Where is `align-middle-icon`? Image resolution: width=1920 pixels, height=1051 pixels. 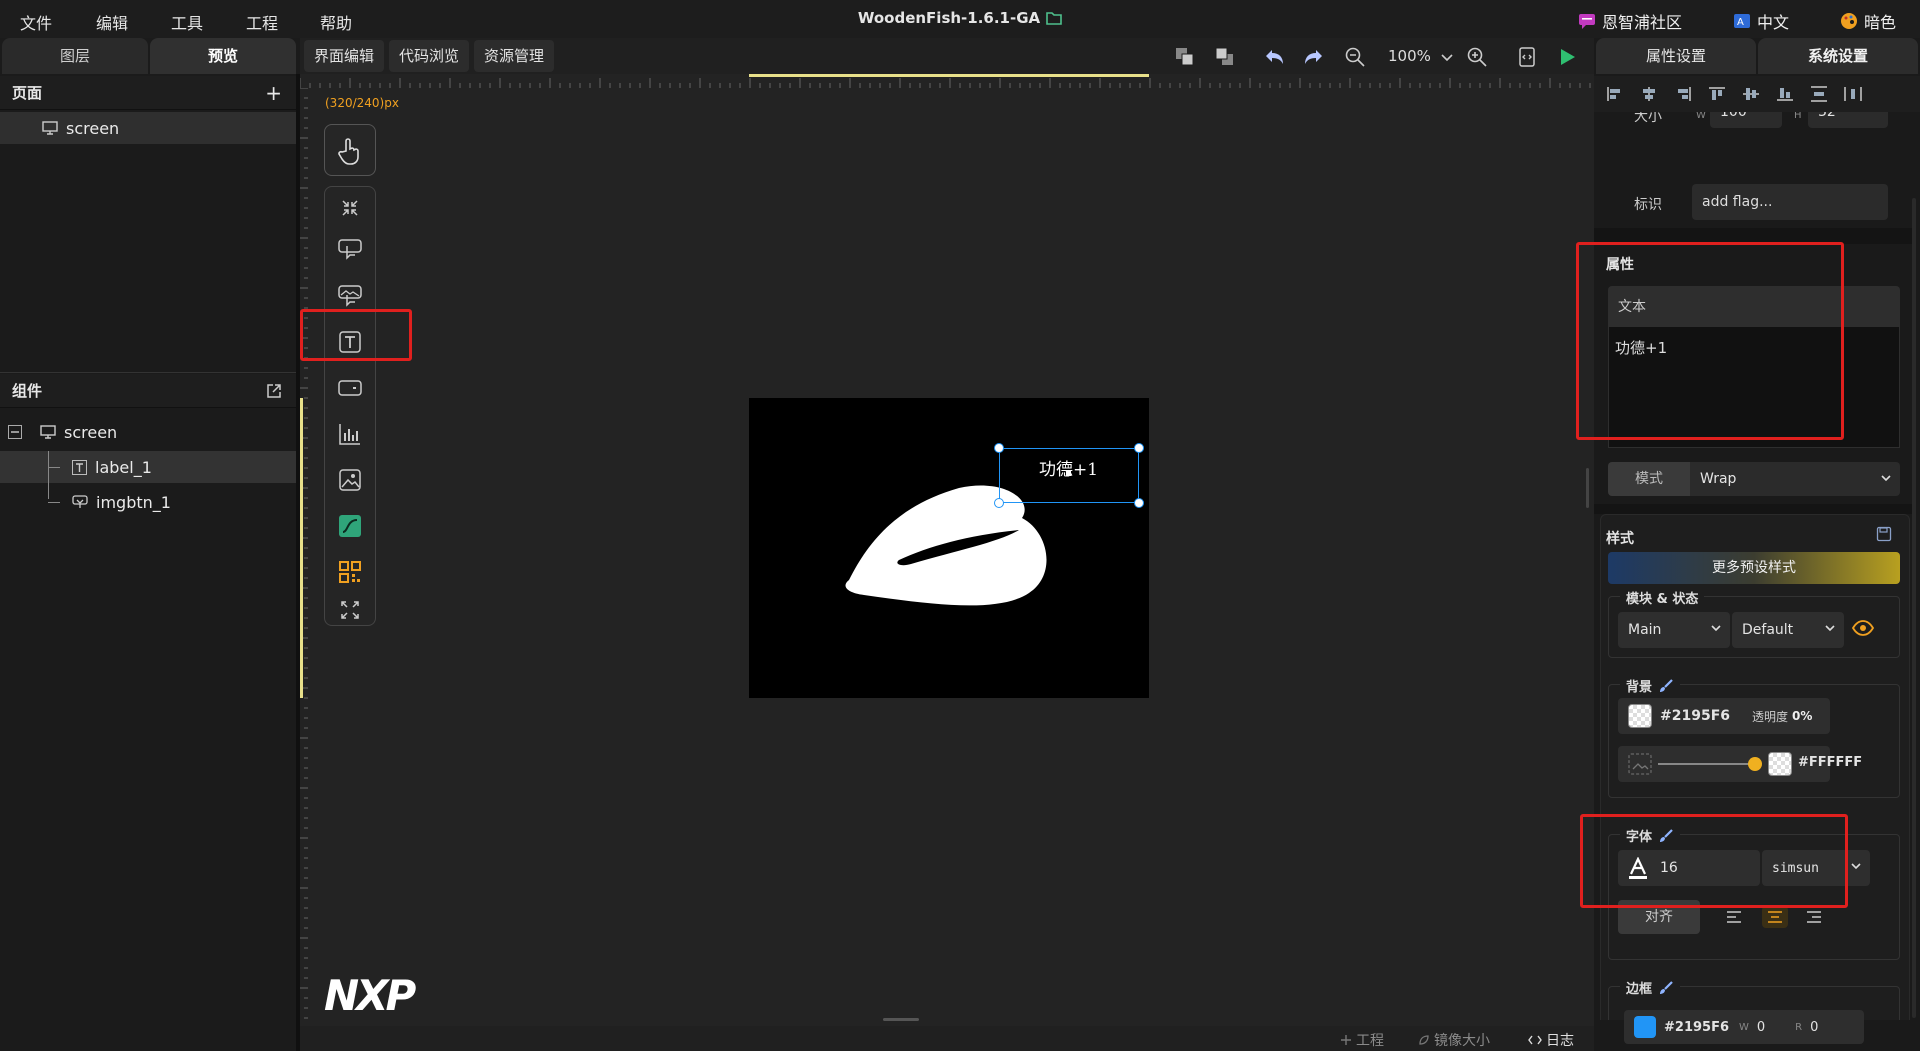
align-middle-icon is located at coordinates (1751, 94).